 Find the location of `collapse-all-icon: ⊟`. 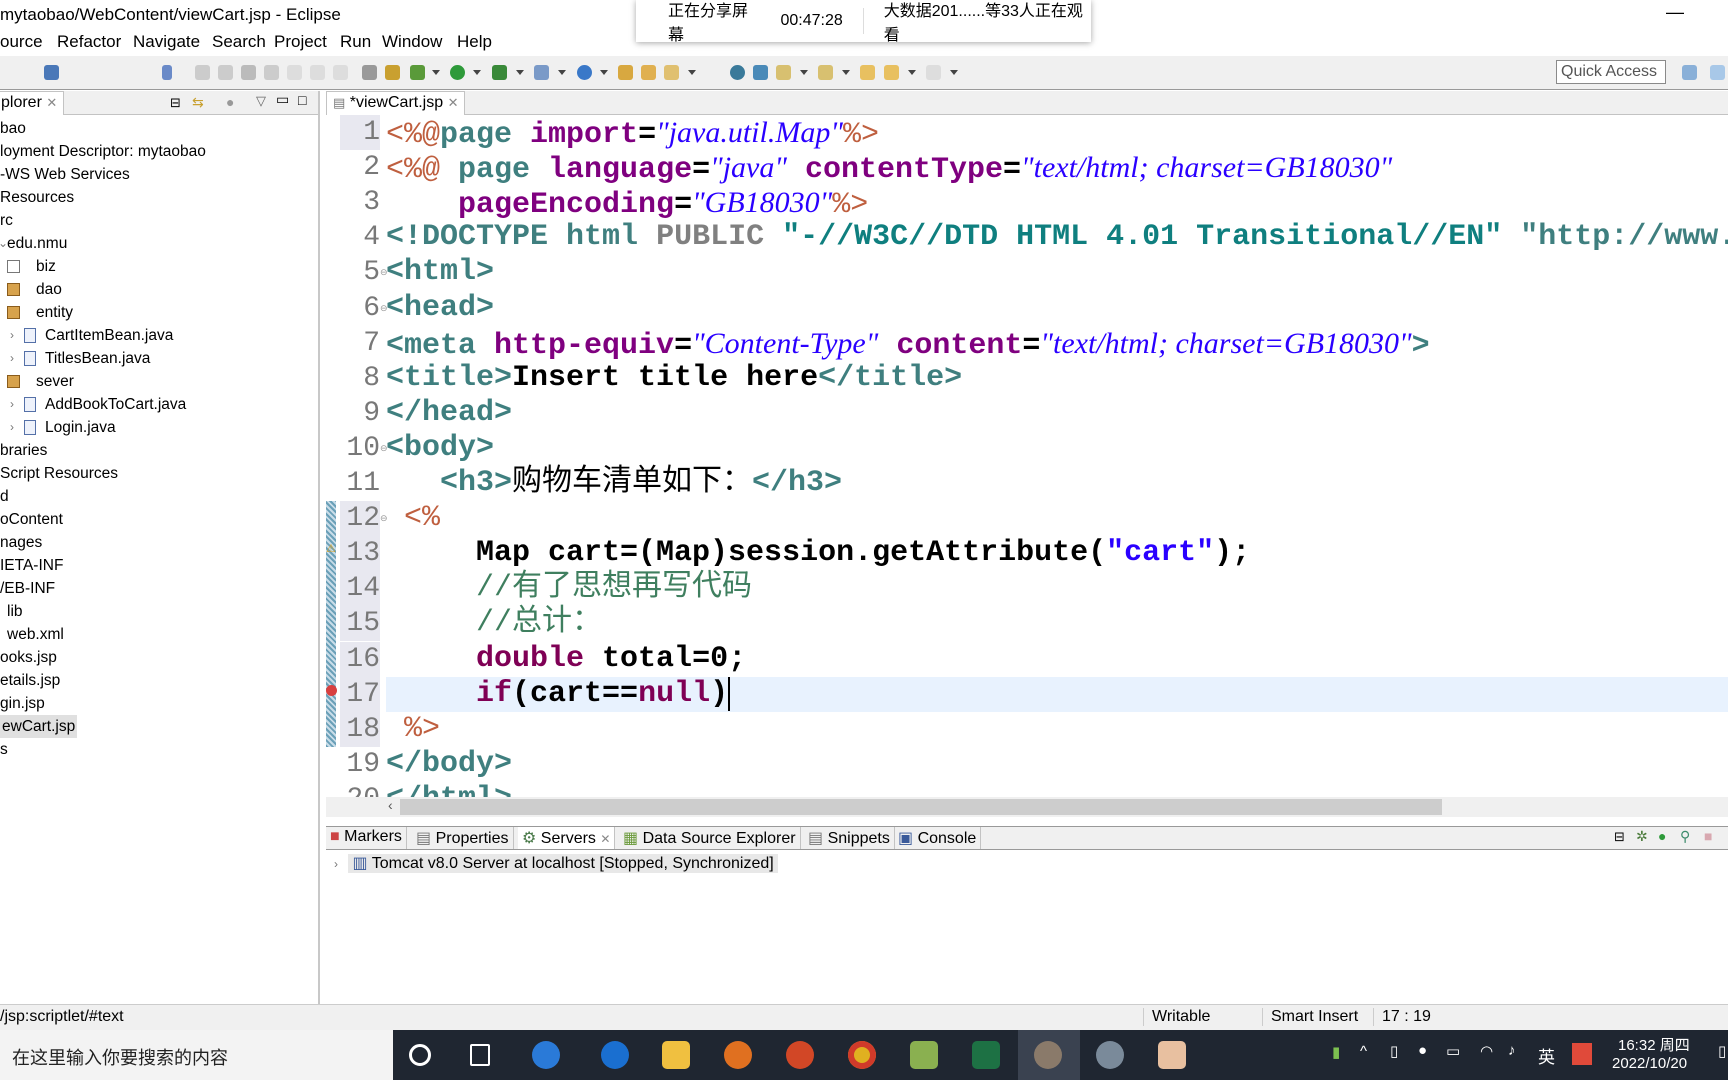

collapse-all-icon: ⊟ is located at coordinates (175, 103).